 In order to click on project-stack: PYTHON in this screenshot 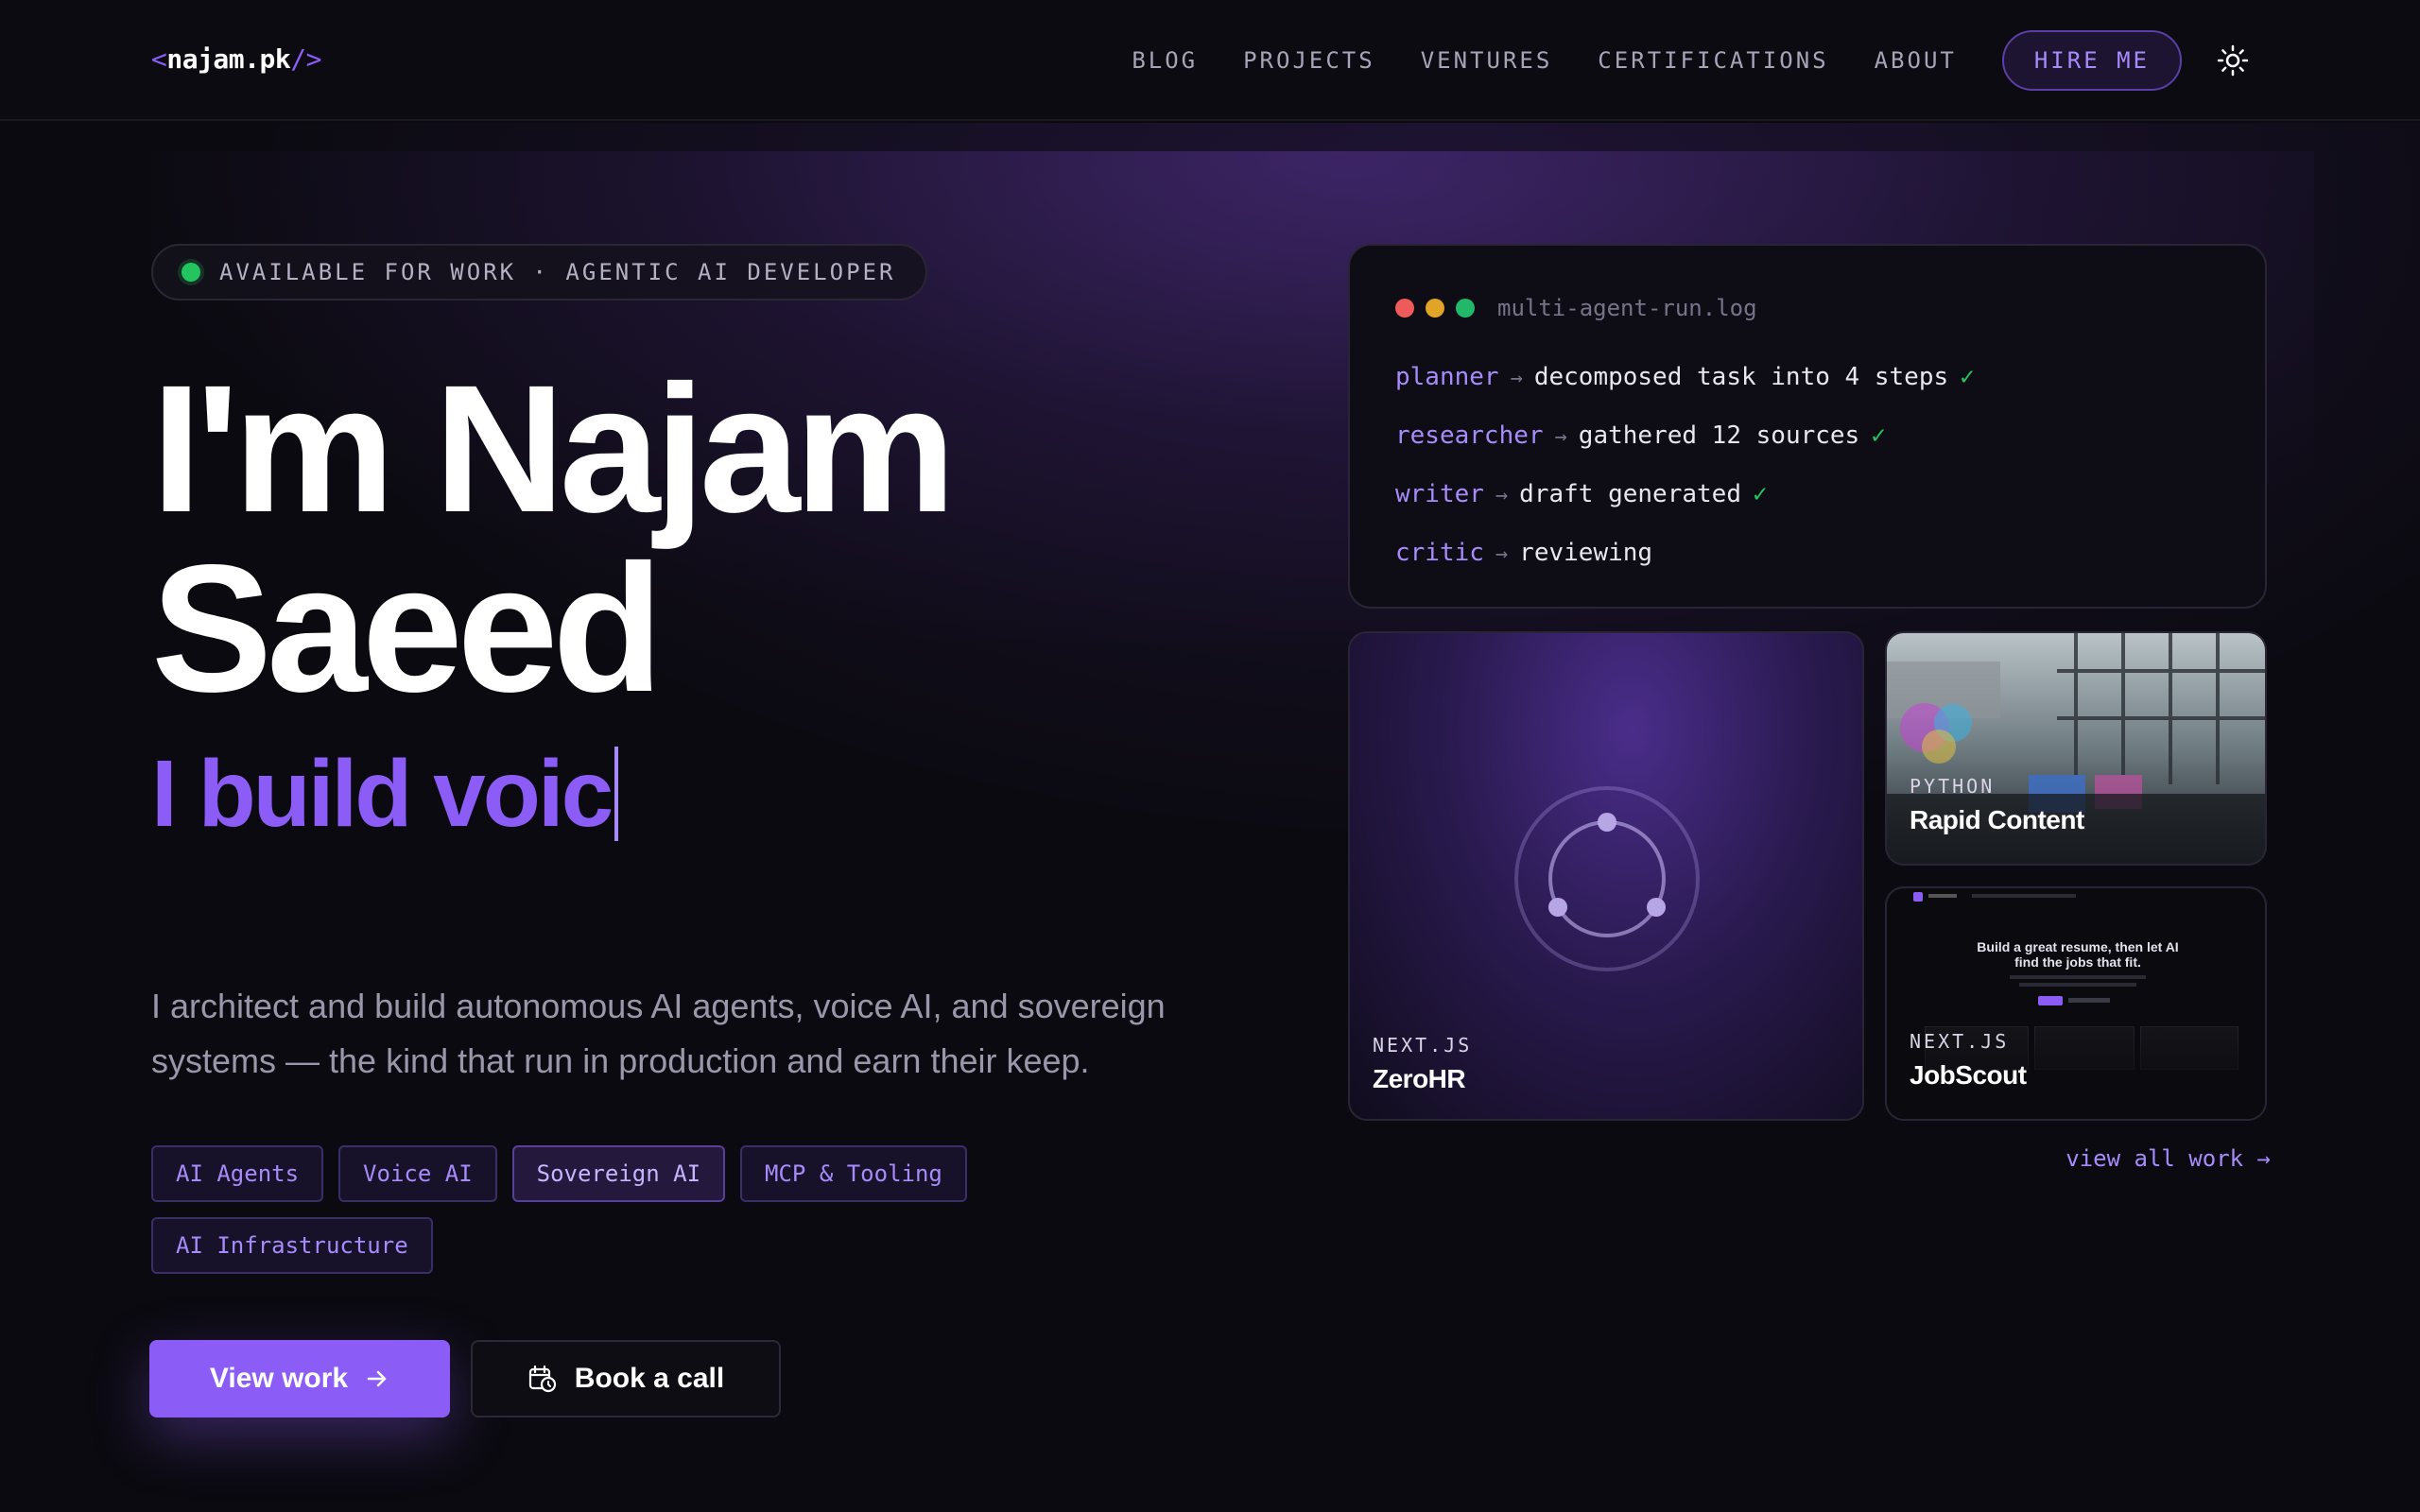, I will do `click(1953, 786)`.